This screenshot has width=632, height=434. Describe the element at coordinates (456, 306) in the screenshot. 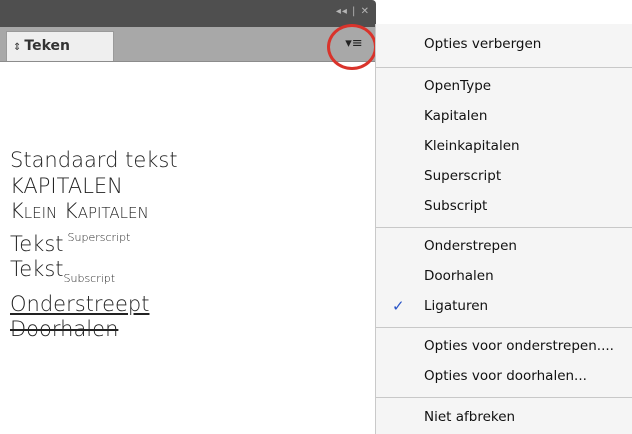

I see `menu-item-ligaturen: Ligaturen` at that location.